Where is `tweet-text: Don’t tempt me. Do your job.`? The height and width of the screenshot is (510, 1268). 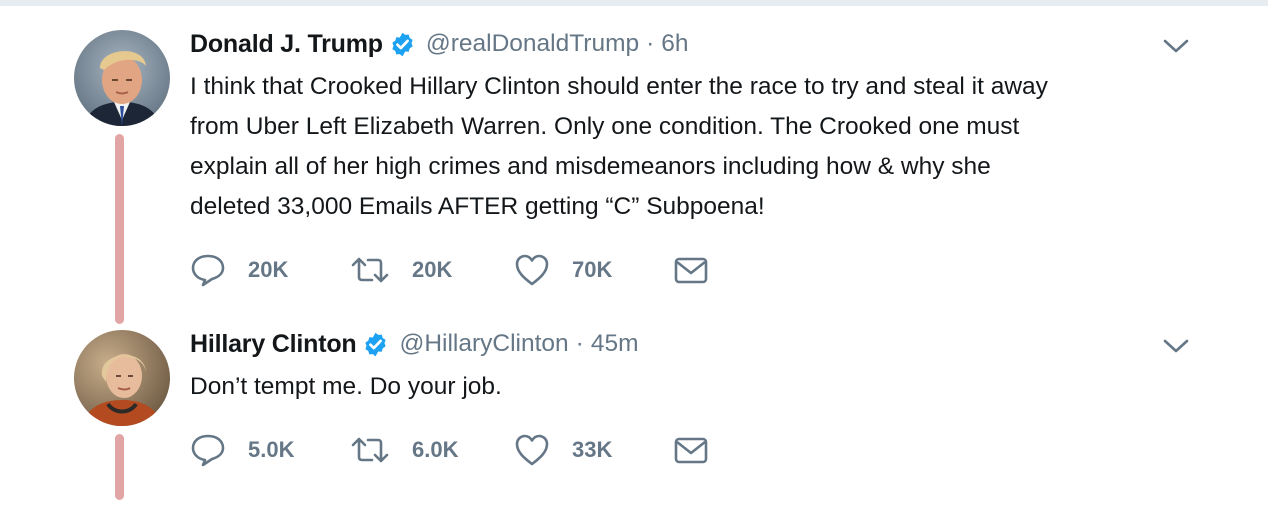
tweet-text: Don’t tempt me. Do your job. is located at coordinates (346, 386).